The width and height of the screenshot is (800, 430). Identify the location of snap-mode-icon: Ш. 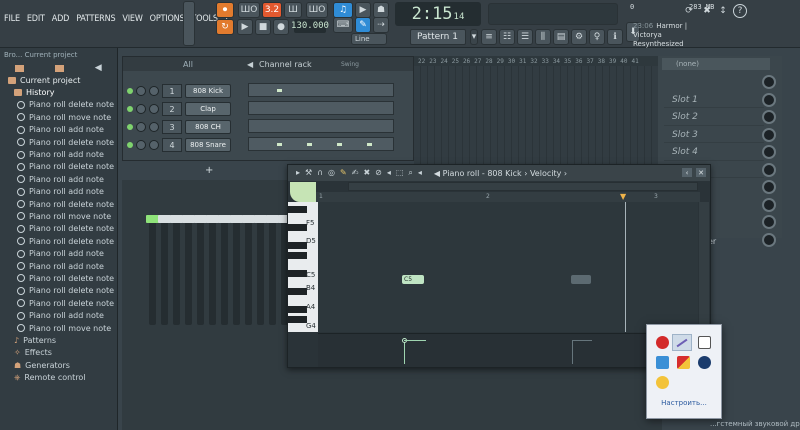
(293, 10).